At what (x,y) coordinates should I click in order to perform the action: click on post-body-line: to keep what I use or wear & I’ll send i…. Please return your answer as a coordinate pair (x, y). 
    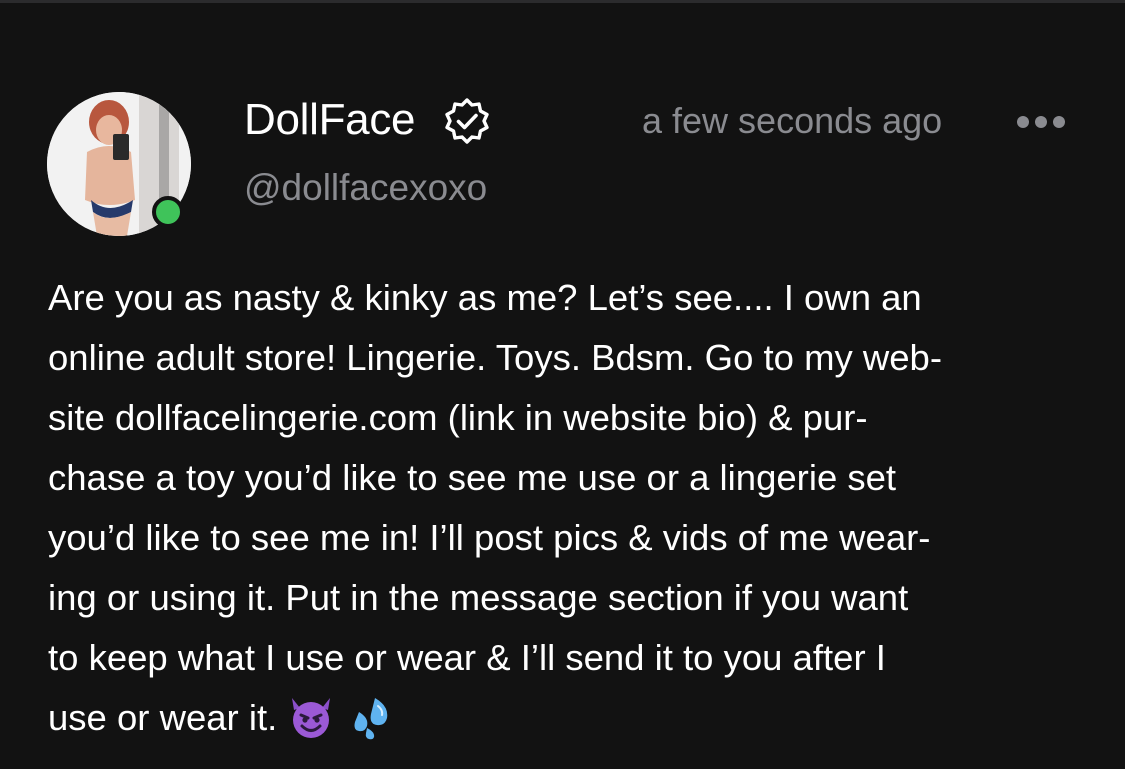
    Looking at the image, I should click on (467, 657).